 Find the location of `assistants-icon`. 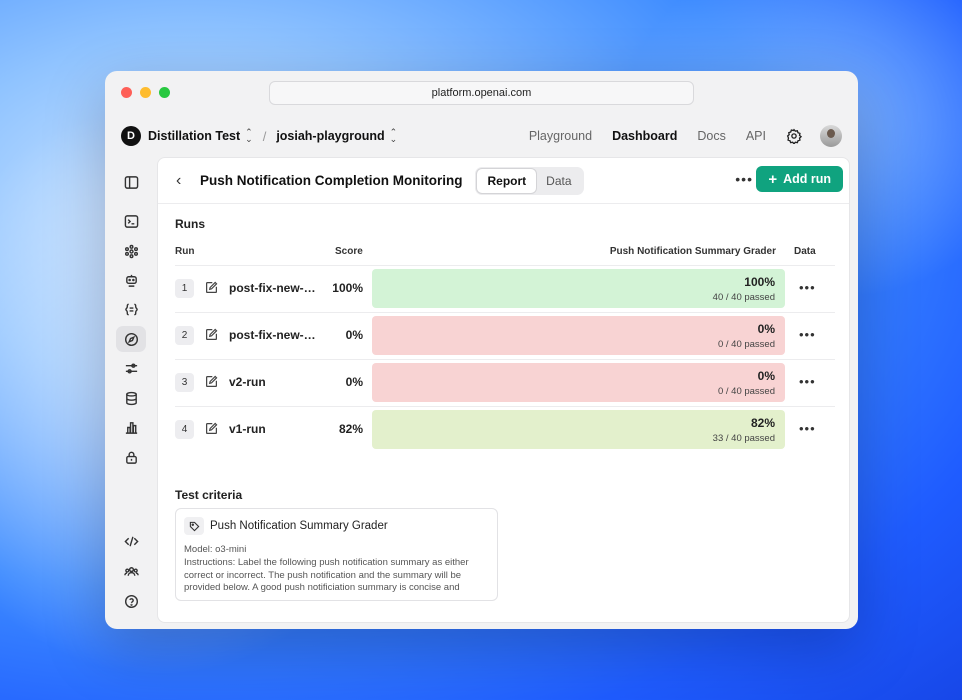

assistants-icon is located at coordinates (131, 251).